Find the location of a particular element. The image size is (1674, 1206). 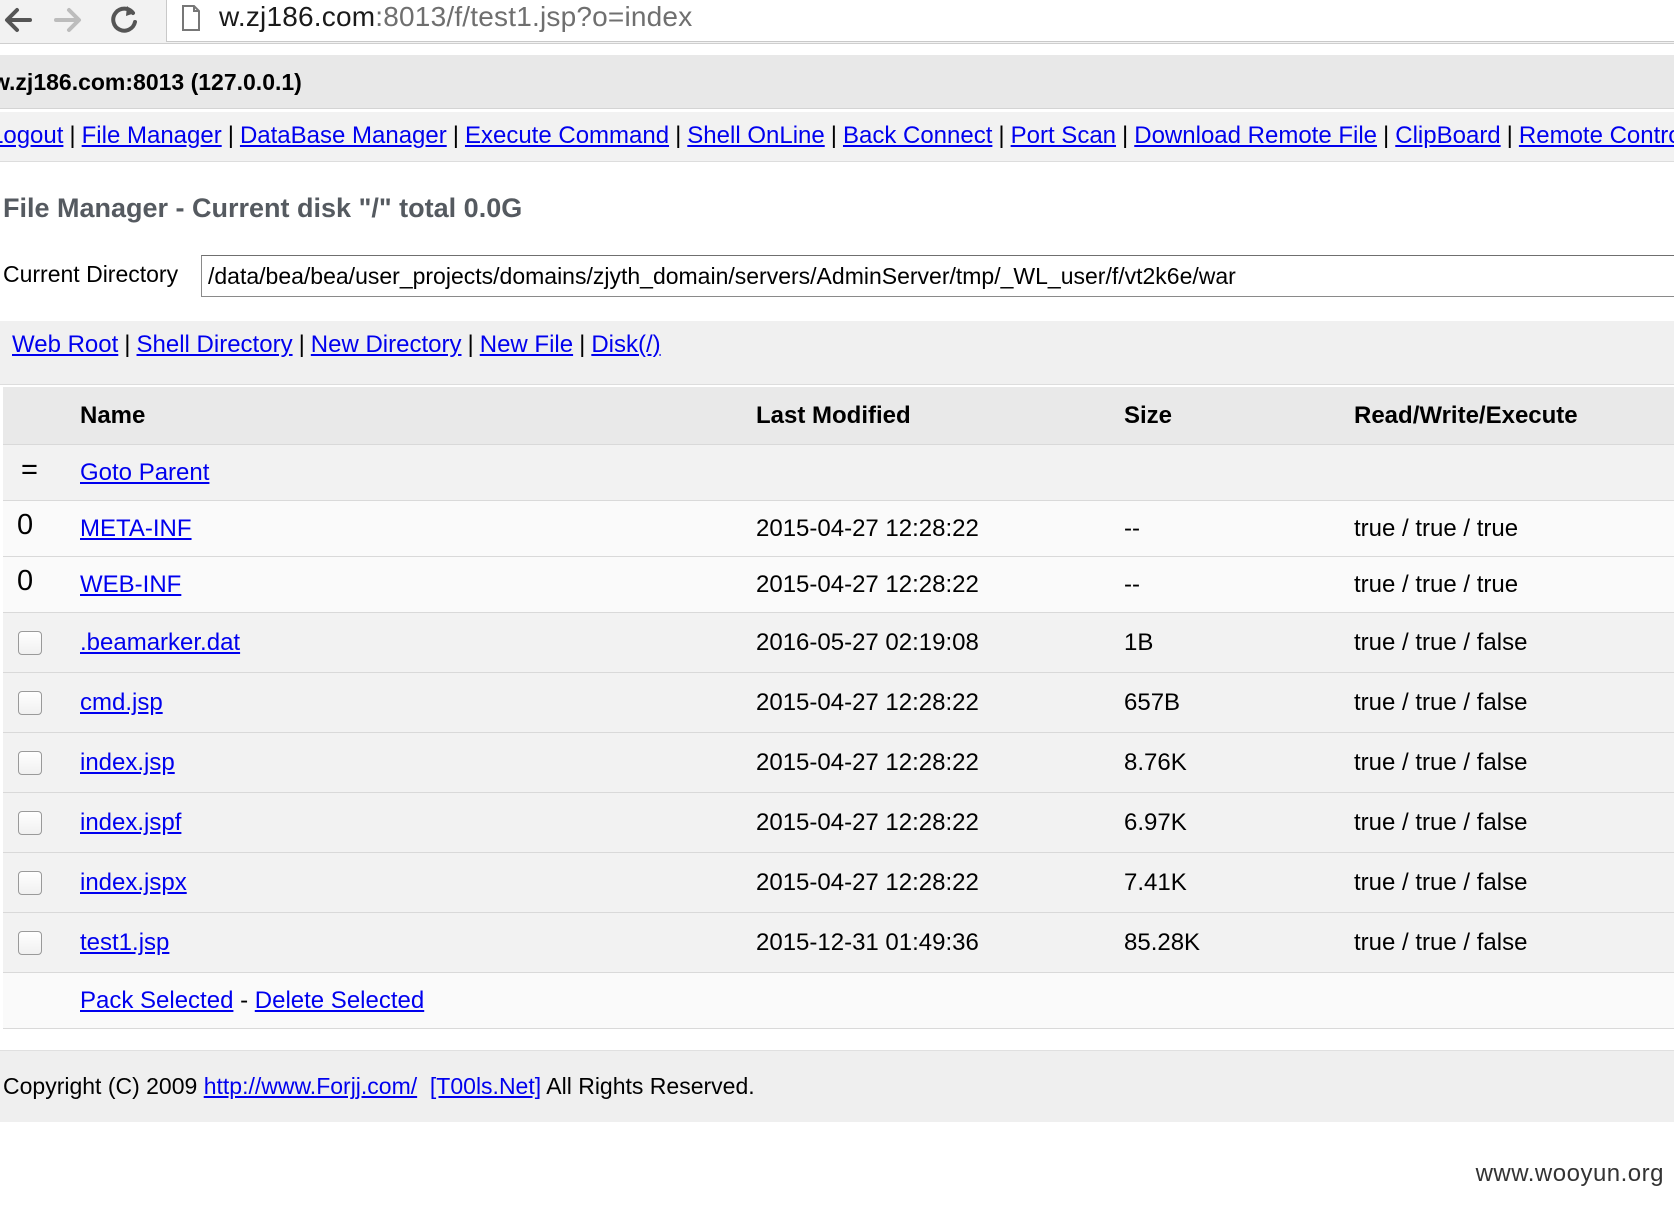

file-name-link: index.jspx is located at coordinates (133, 883).